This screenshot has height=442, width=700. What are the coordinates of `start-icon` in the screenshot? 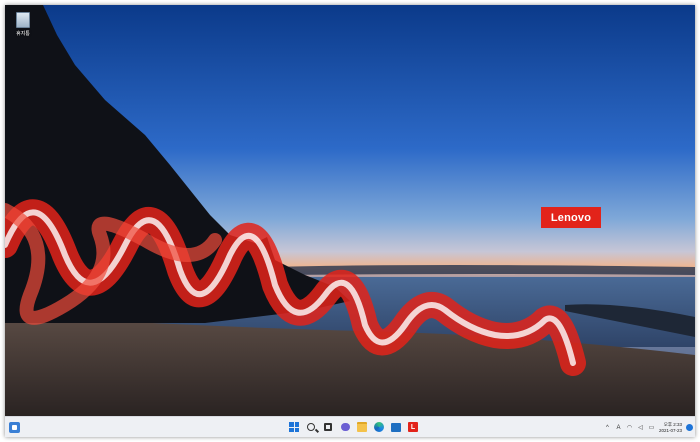 It's located at (294, 427).